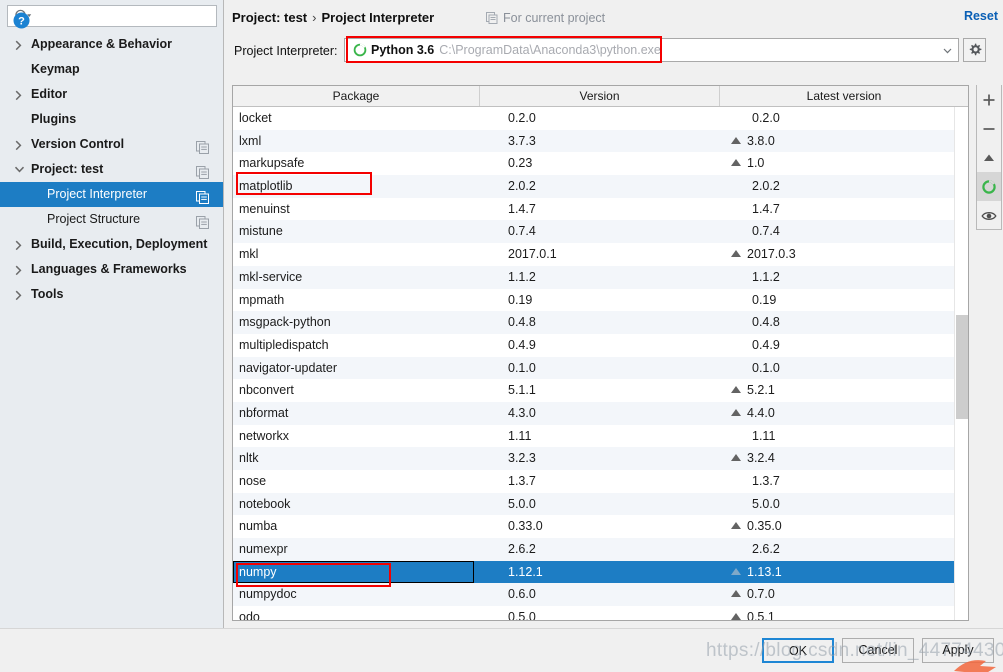  Describe the element at coordinates (846, 209) in the screenshot. I see `package-latest-version-cell: 1.4.7` at that location.